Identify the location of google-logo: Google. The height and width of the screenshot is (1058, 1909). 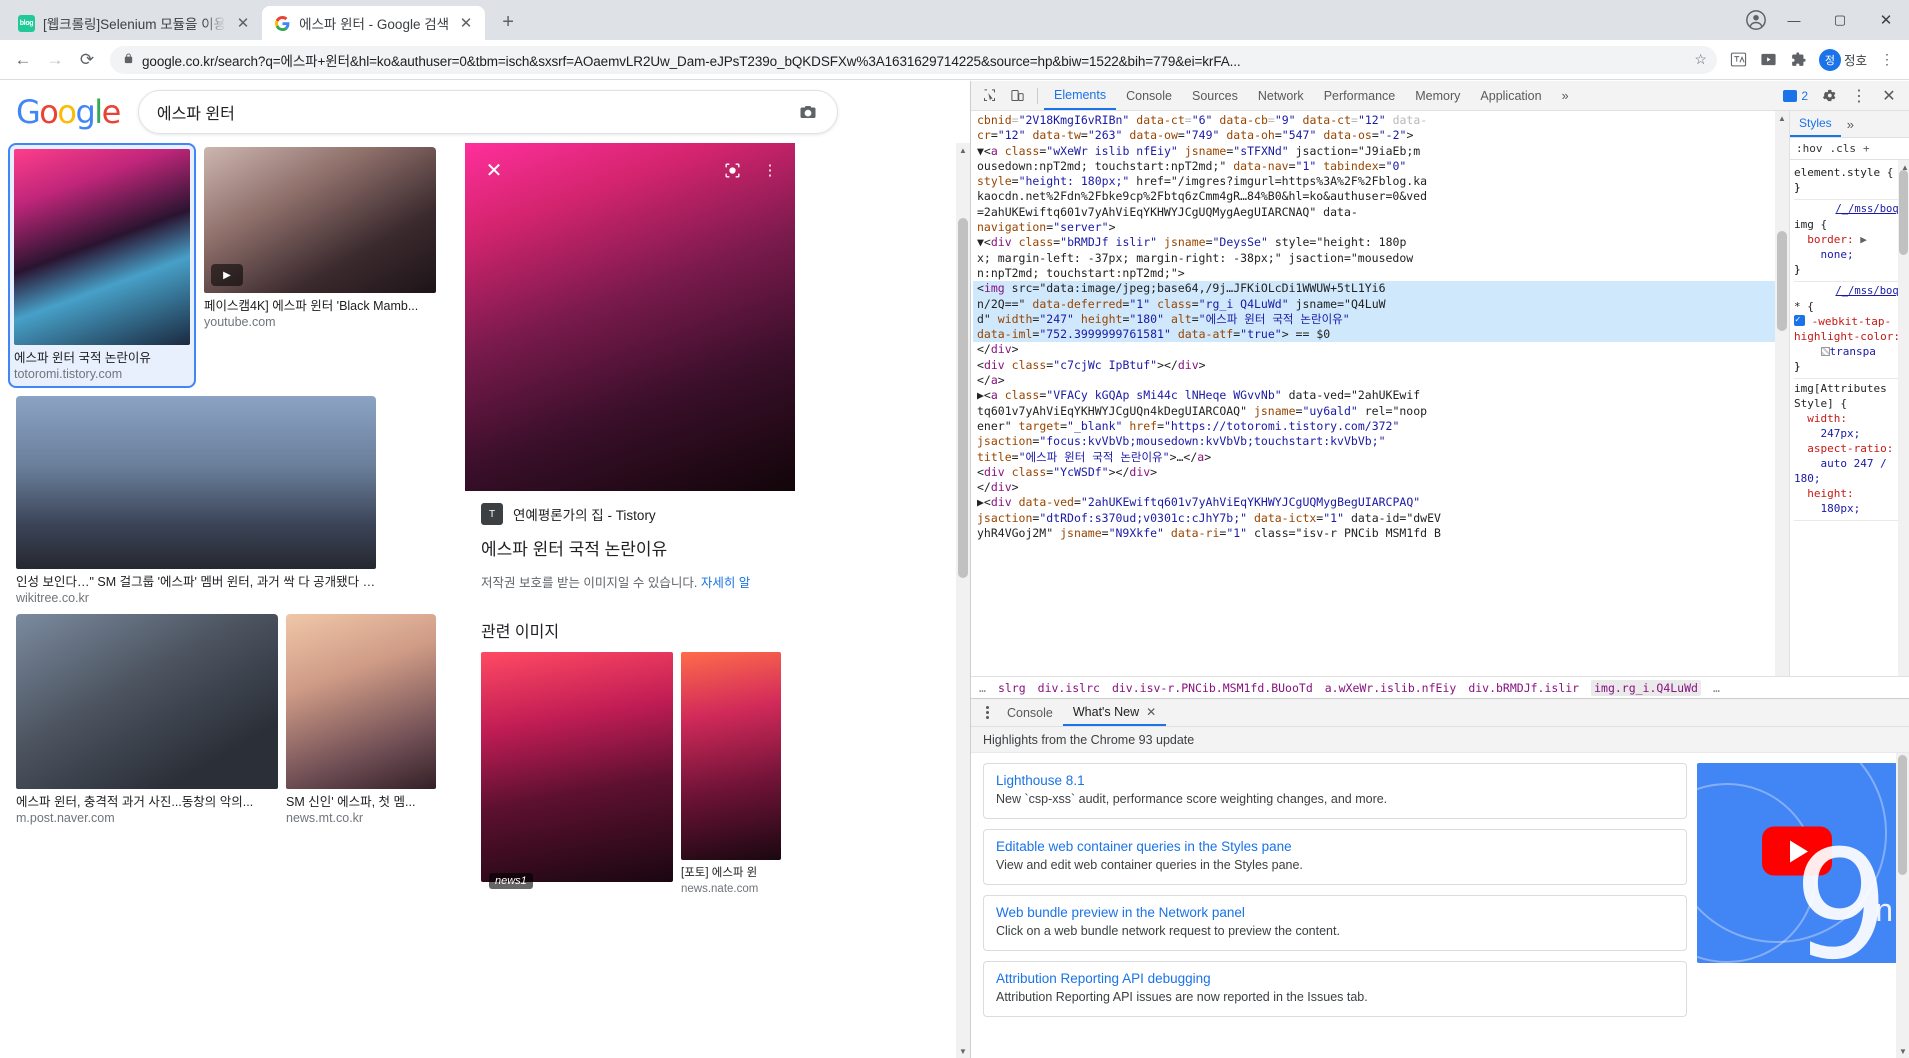
(68, 112).